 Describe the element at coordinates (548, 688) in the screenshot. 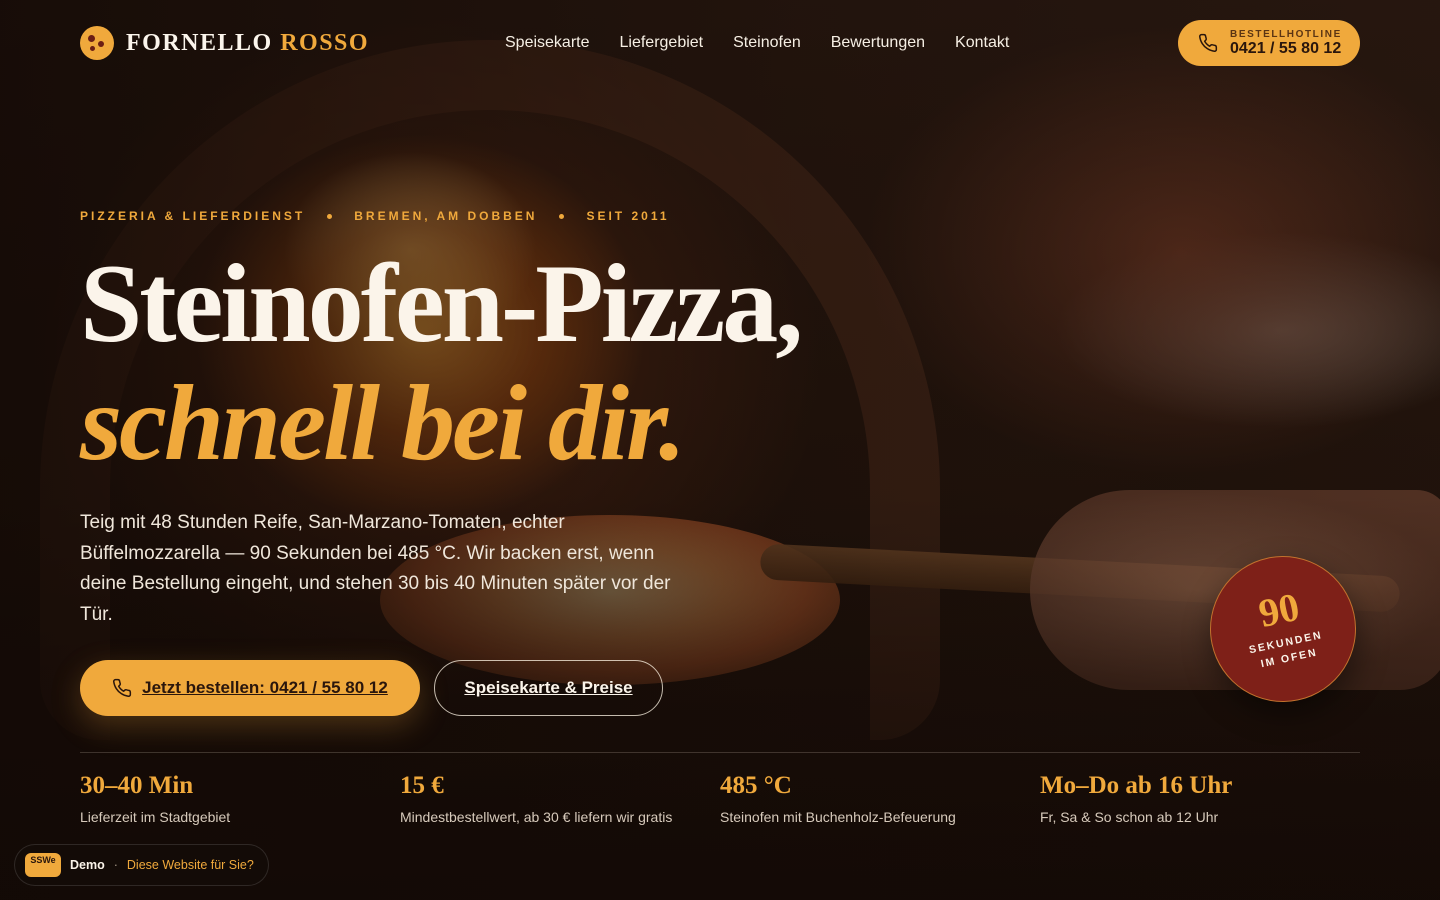

I see `menu-prices-button: Speisekarte & Preise` at that location.